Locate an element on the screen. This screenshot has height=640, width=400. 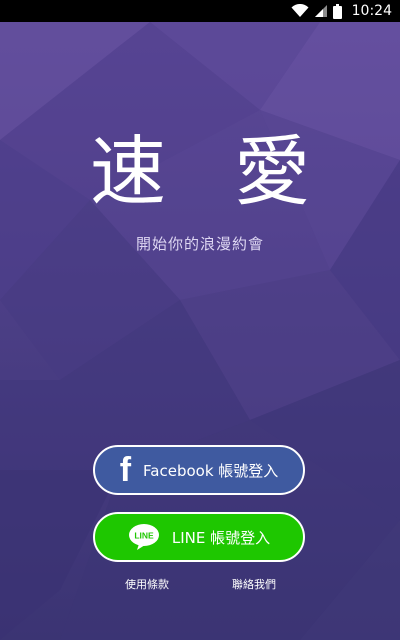
line-logo-text: LINE is located at coordinates (144, 536).